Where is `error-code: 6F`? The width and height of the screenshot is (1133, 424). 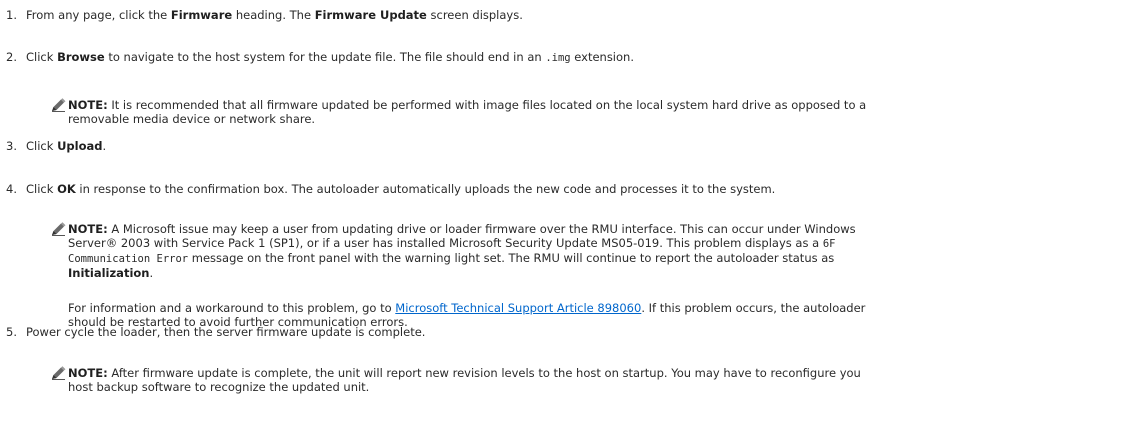 error-code: 6F is located at coordinates (829, 244).